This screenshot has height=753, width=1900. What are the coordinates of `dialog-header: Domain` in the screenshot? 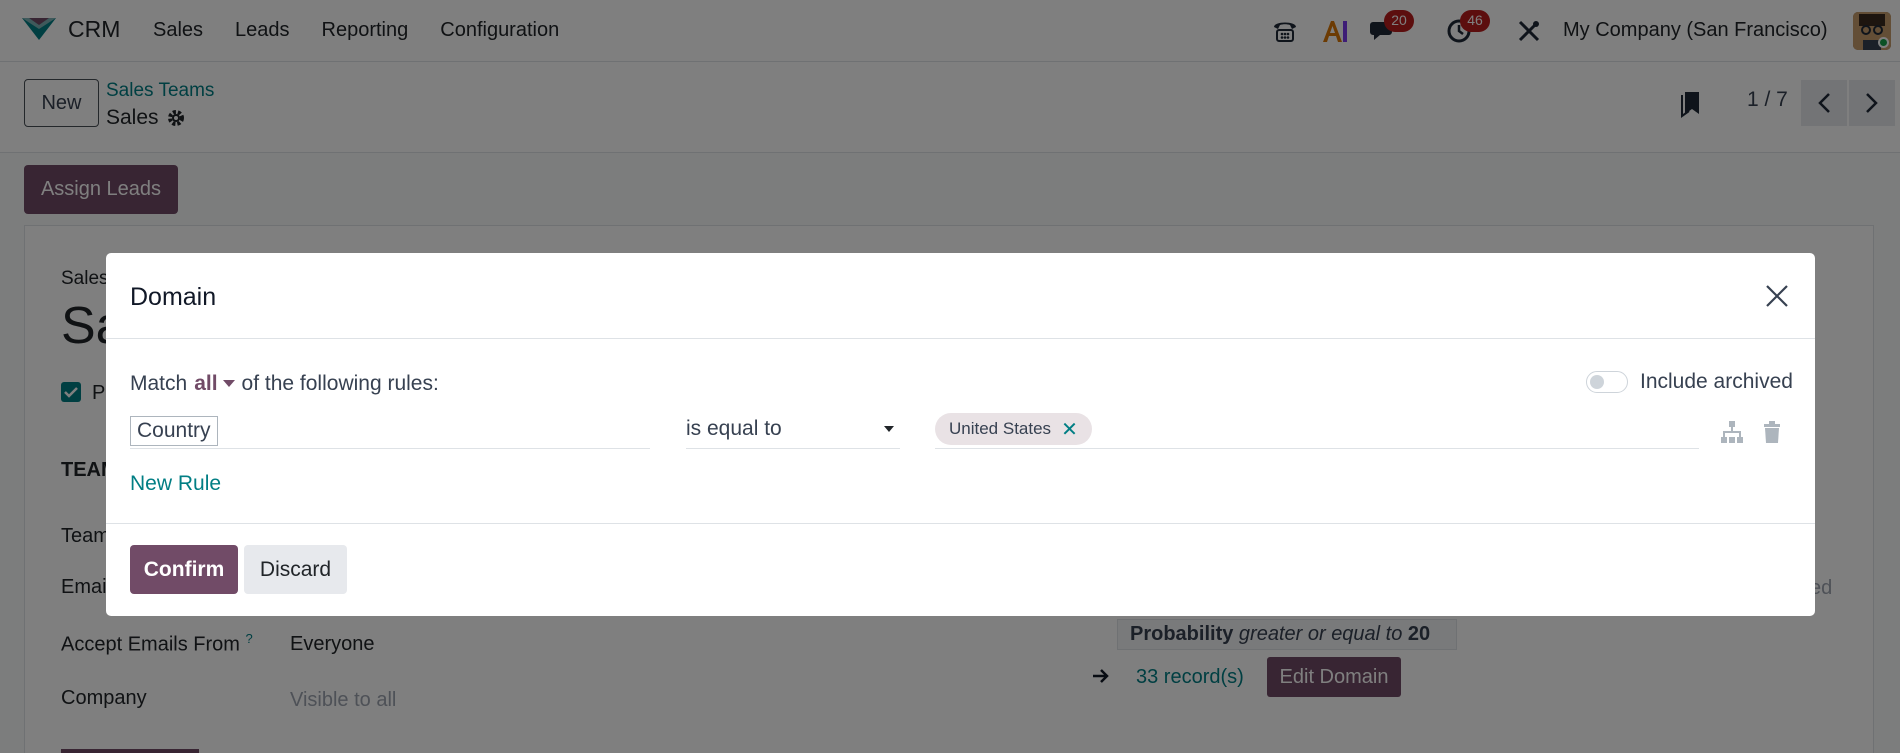 It's located at (960, 296).